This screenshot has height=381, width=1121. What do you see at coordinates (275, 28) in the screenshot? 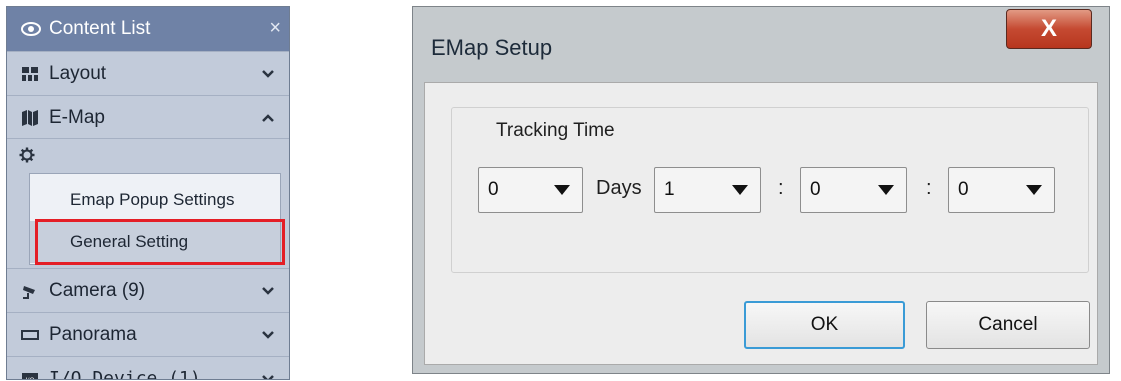
I see `close-icon: ×` at bounding box center [275, 28].